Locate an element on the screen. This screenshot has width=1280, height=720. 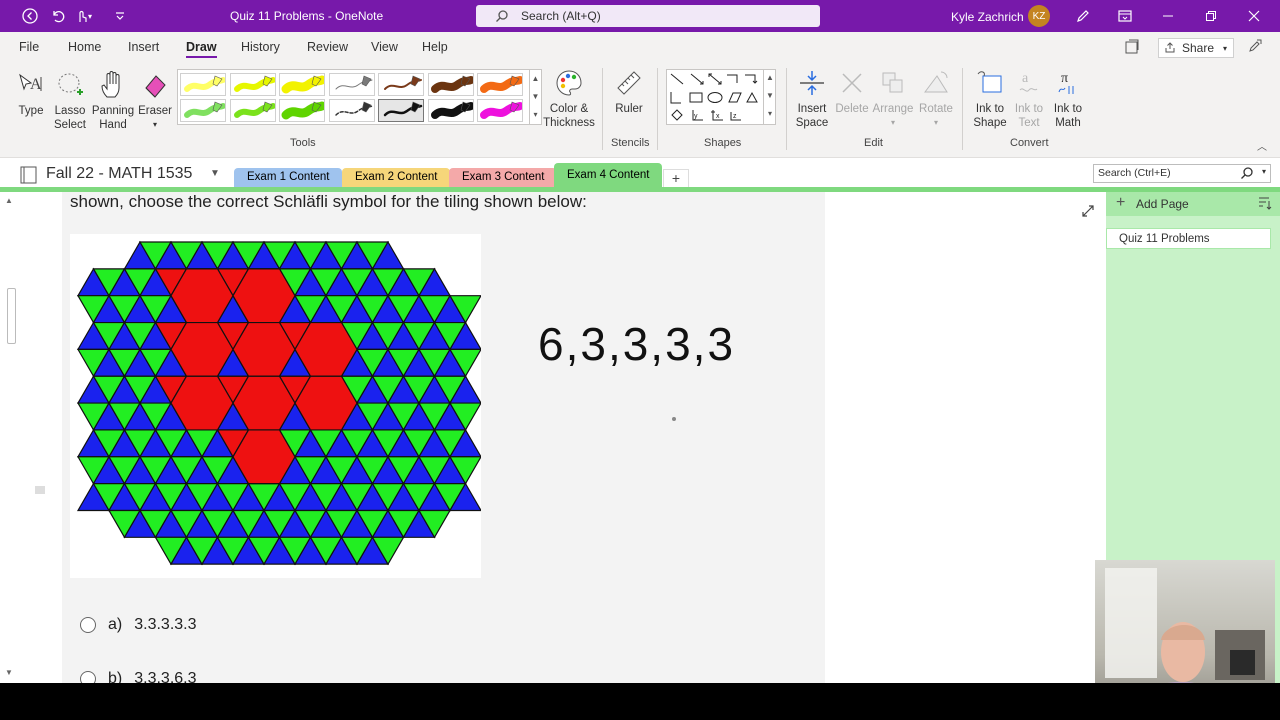
shapes-gallery-scroll: ▲ ▼ ▾ is located at coordinates (769, 97).